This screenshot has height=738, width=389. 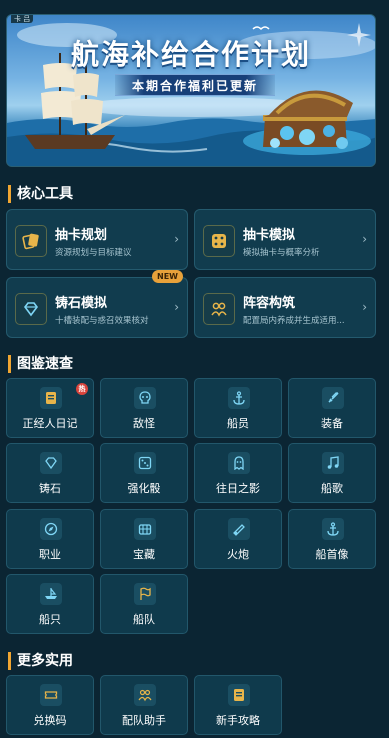 I want to click on more-item-beginner-guide: 新手攻略, so click(x=238, y=705).